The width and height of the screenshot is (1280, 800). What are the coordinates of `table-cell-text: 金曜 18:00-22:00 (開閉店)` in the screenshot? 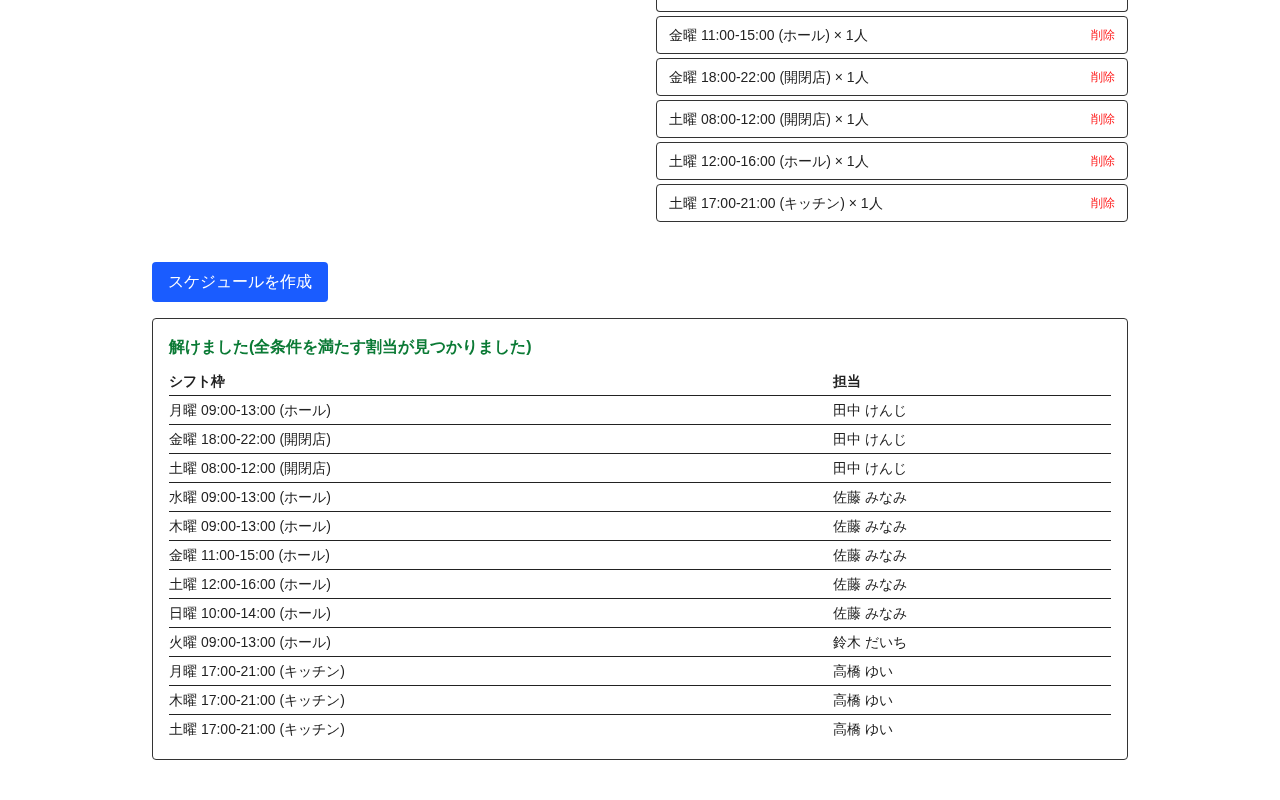 It's located at (250, 439).